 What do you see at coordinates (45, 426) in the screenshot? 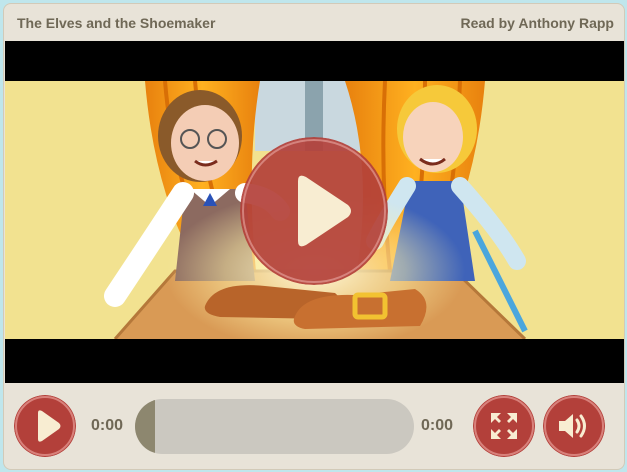
I see `play-button` at bounding box center [45, 426].